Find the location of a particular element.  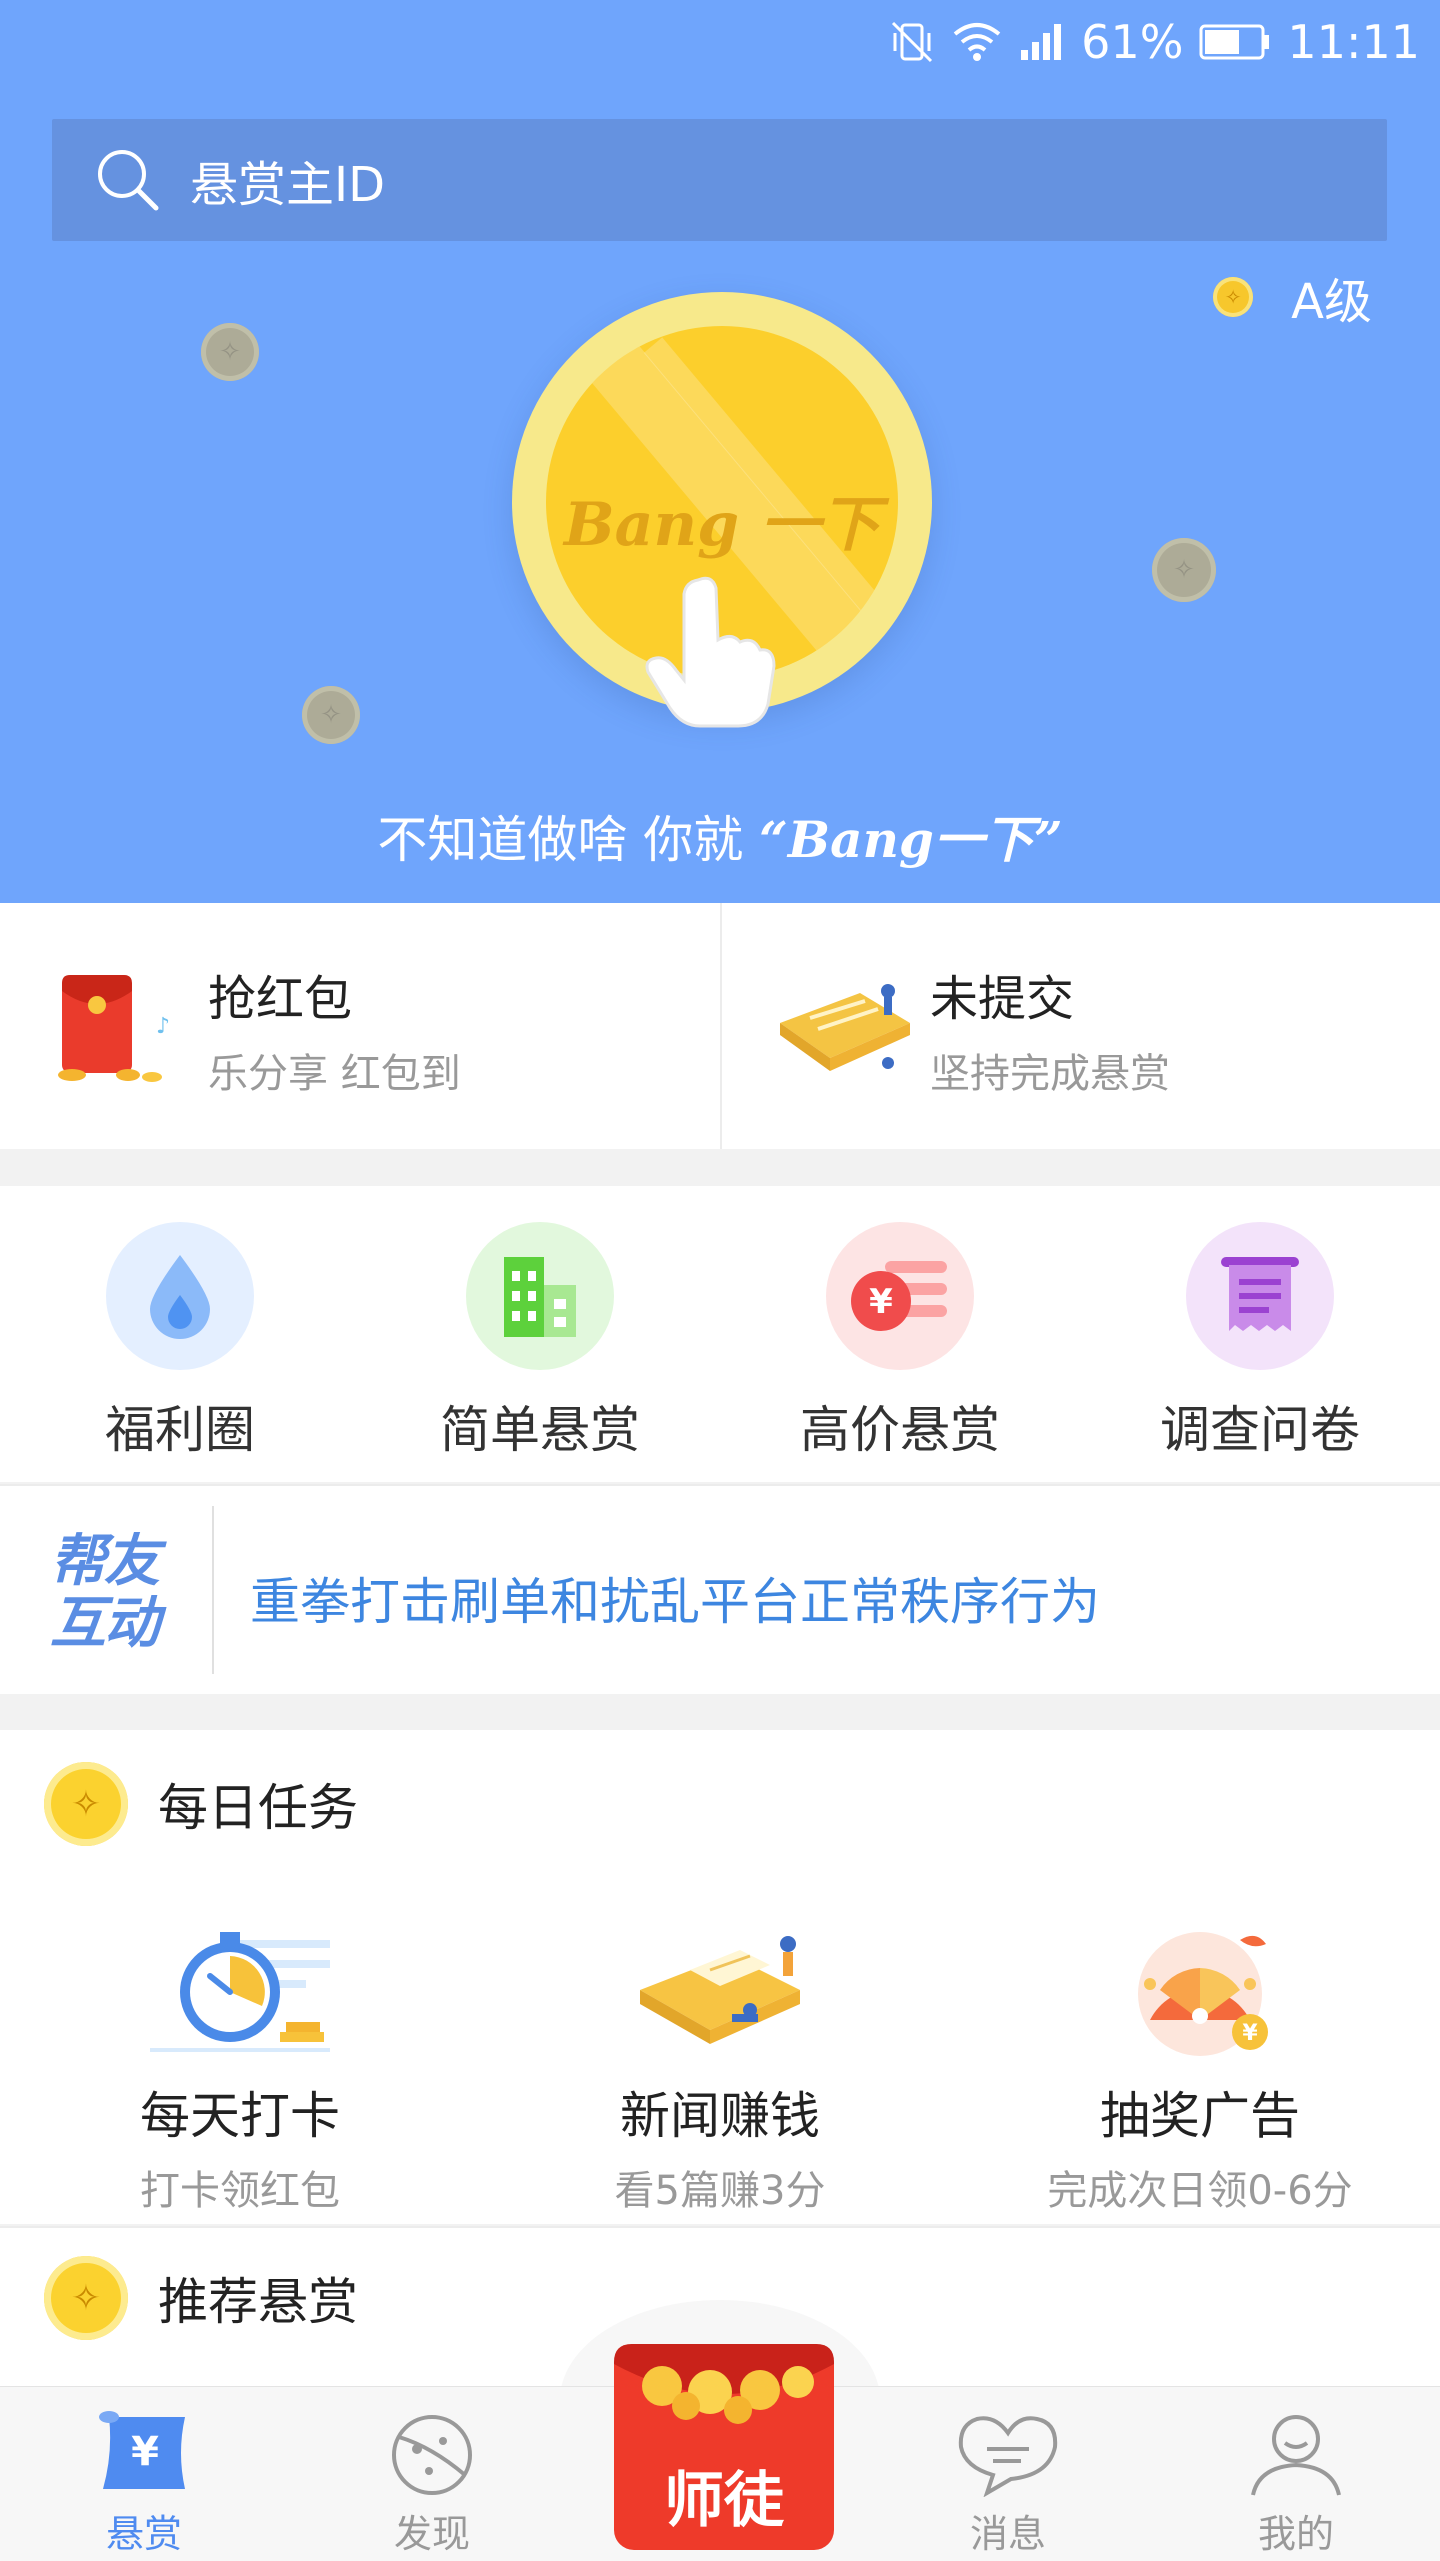

level-indicator: A级 is located at coordinates (1292, 297).